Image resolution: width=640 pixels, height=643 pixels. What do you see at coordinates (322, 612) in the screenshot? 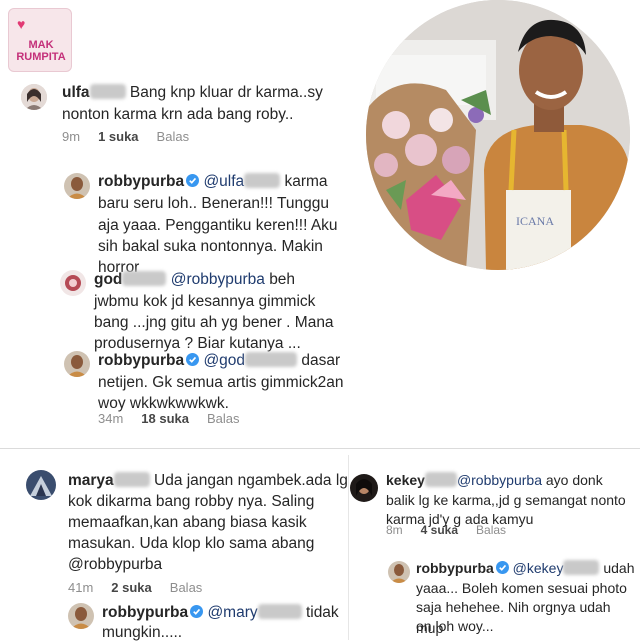
I see `comment-text: tidak` at bounding box center [322, 612].